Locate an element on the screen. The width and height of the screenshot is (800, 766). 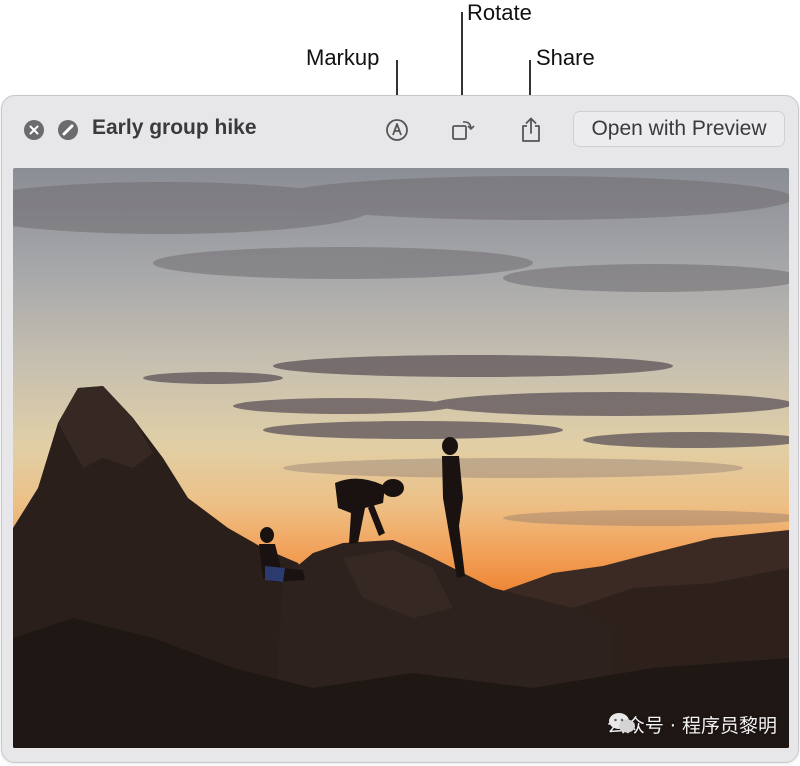
rotate-icon is located at coordinates (463, 130).